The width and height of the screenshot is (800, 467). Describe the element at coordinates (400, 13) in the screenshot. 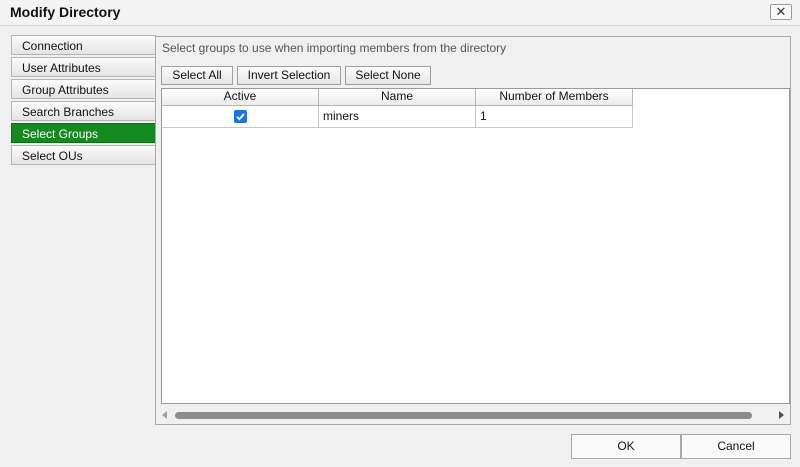

I see `title-bar: Modify Directory ✕` at that location.